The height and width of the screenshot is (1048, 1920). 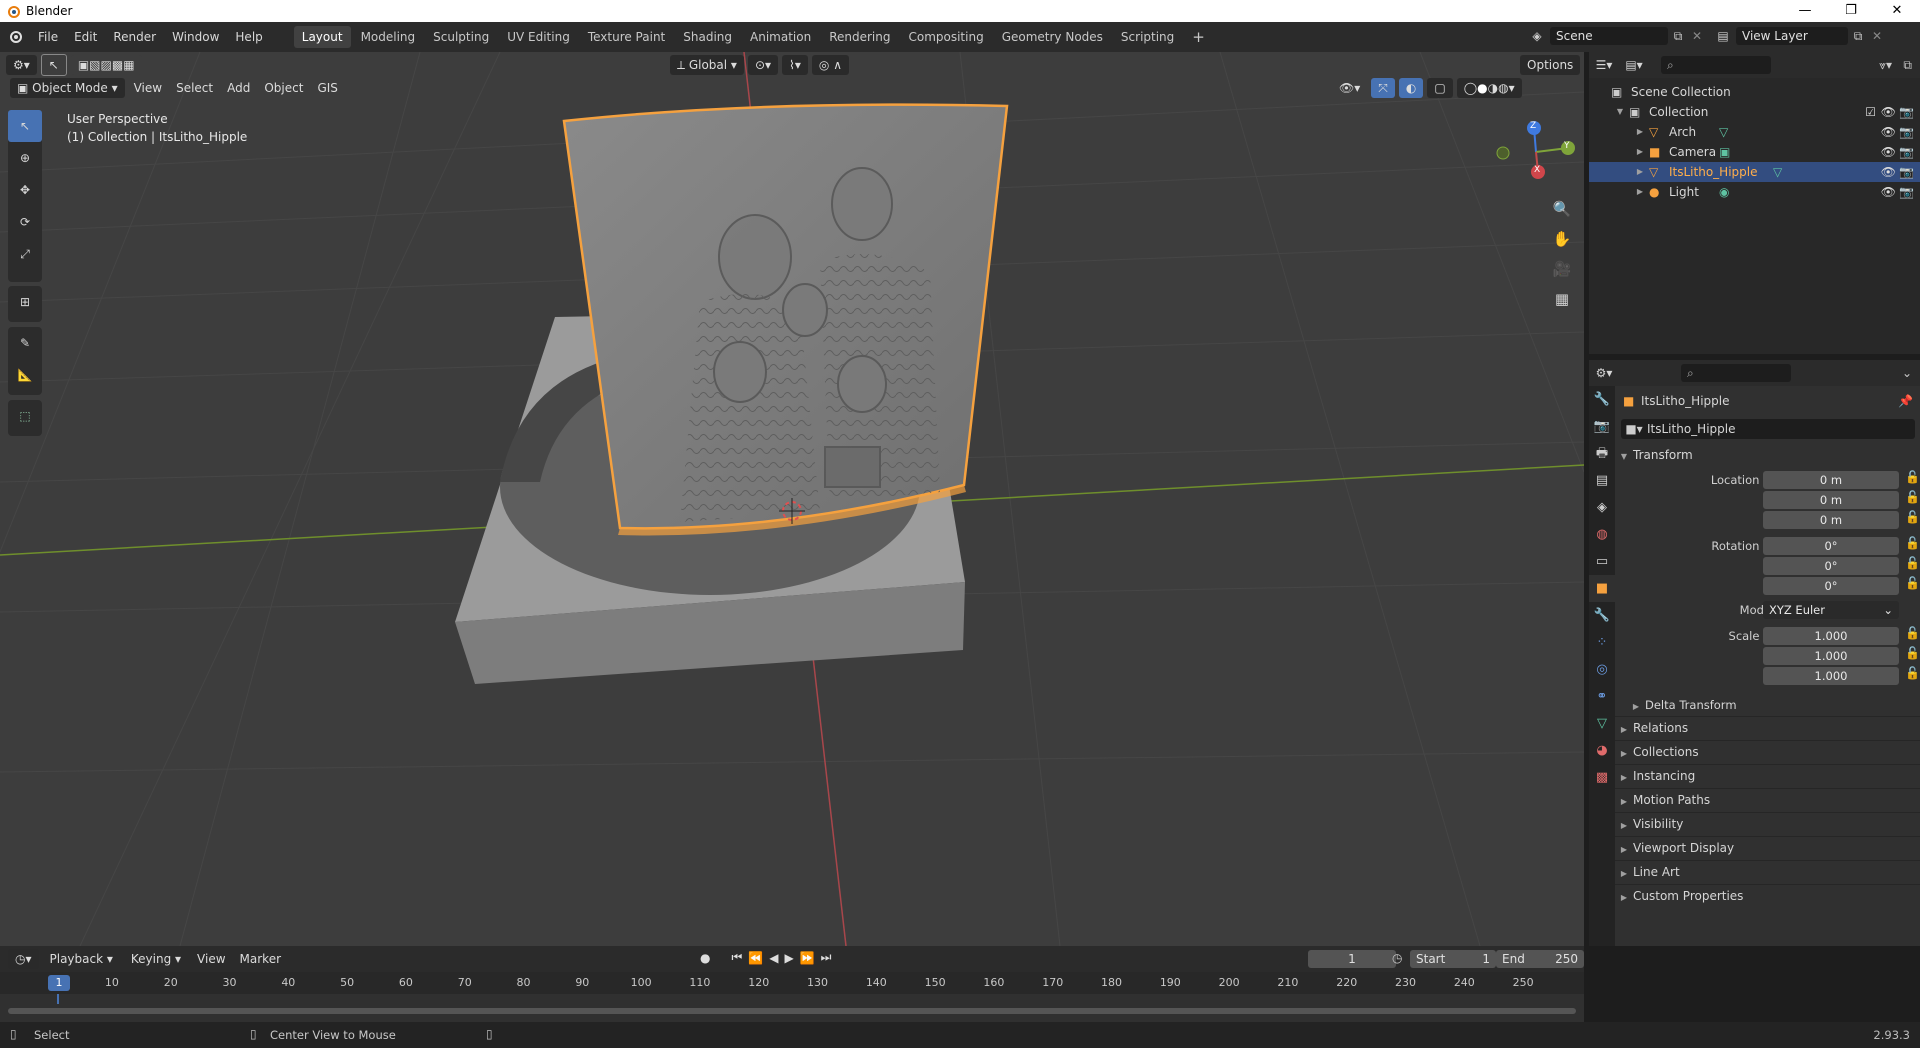 I want to click on modifier-tab-icon: 🔧, so click(x=1602, y=615).